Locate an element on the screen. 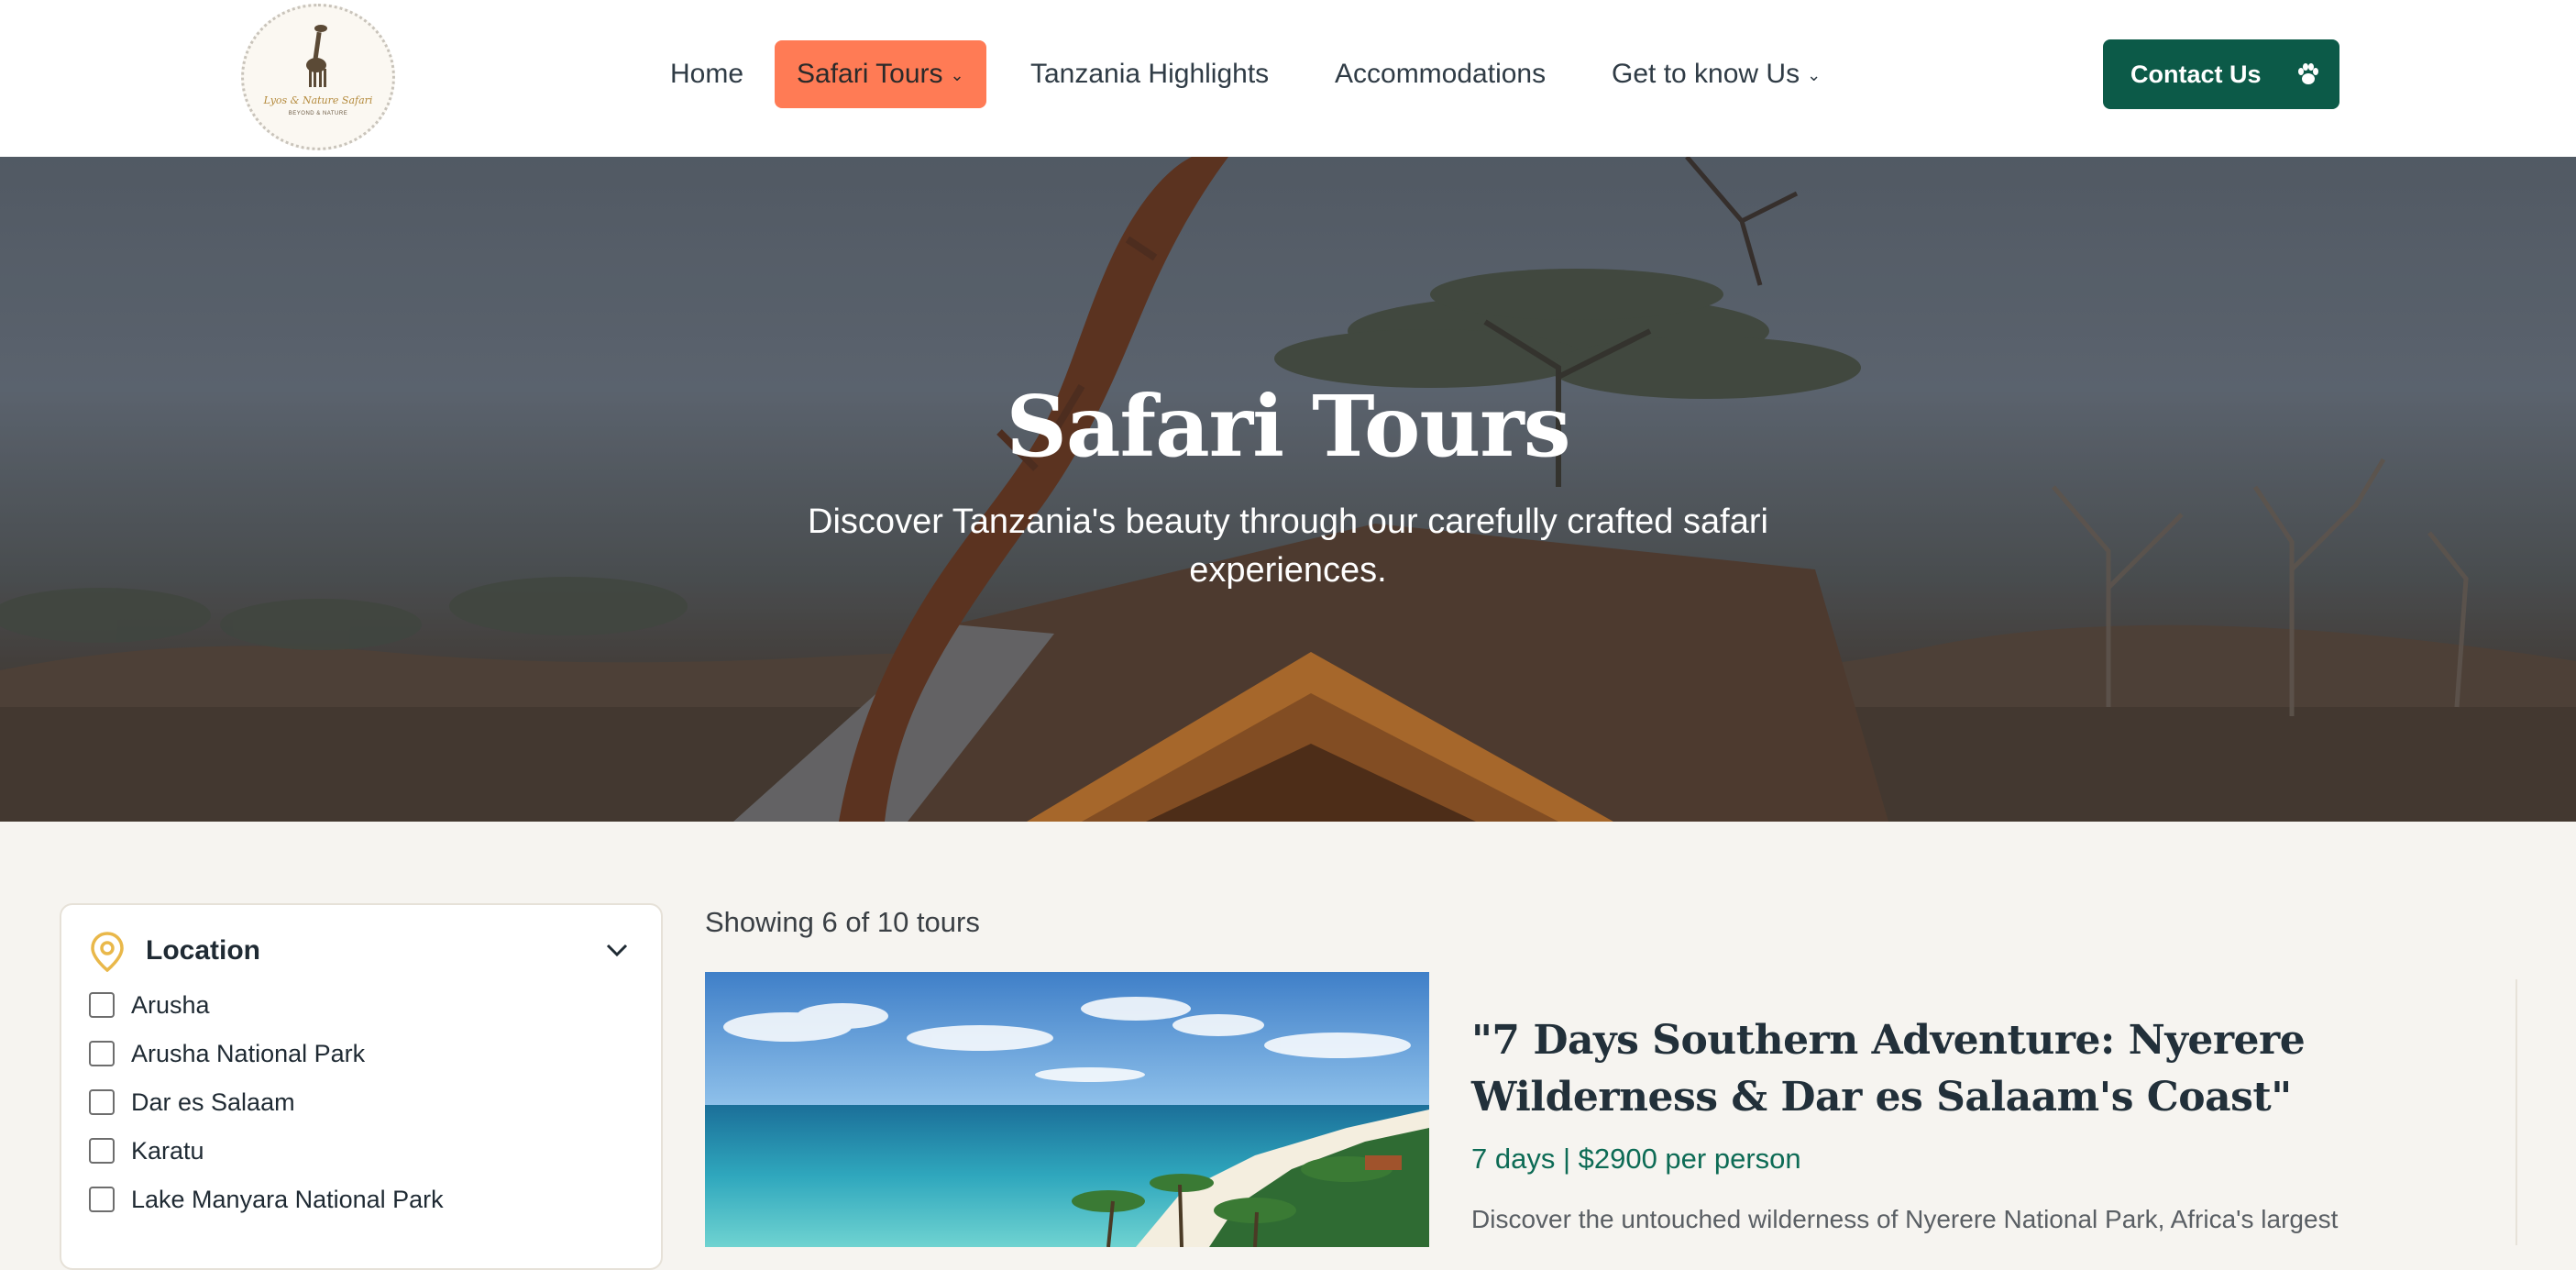 The height and width of the screenshot is (1270, 2576). location-option-label: Arusha National Park is located at coordinates (249, 1054).